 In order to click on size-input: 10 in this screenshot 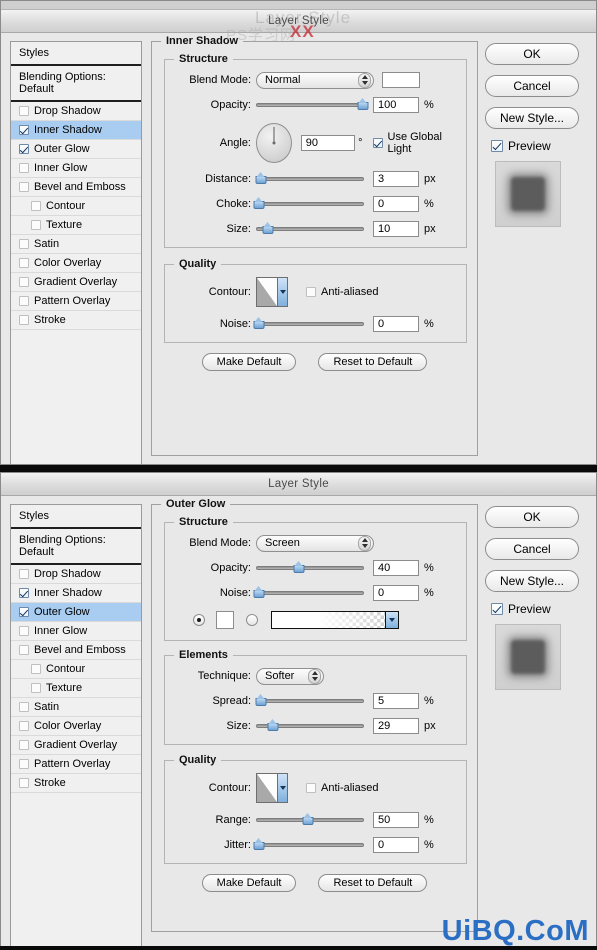, I will do `click(396, 229)`.